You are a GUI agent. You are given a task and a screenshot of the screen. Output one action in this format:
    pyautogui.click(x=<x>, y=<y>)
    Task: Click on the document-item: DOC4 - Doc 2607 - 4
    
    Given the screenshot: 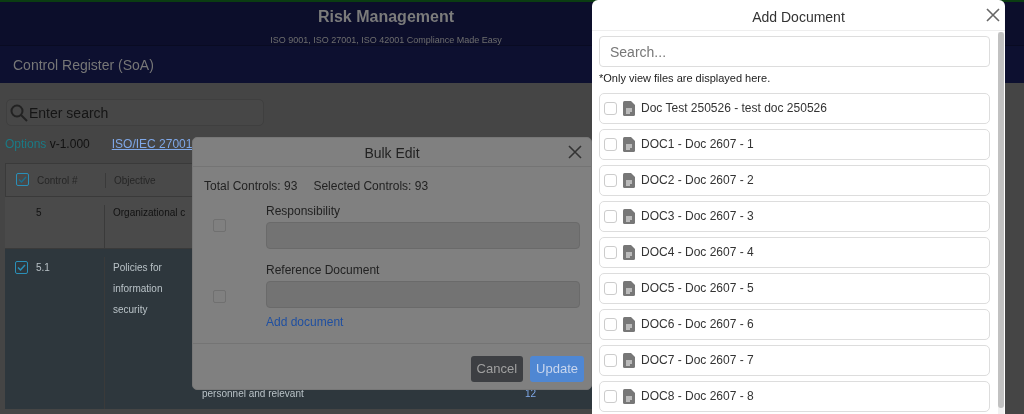 What is the action you would take?
    pyautogui.click(x=794, y=252)
    